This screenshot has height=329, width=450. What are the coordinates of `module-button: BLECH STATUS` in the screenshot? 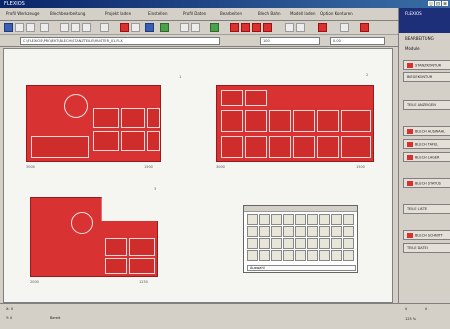 It's located at (426, 183).